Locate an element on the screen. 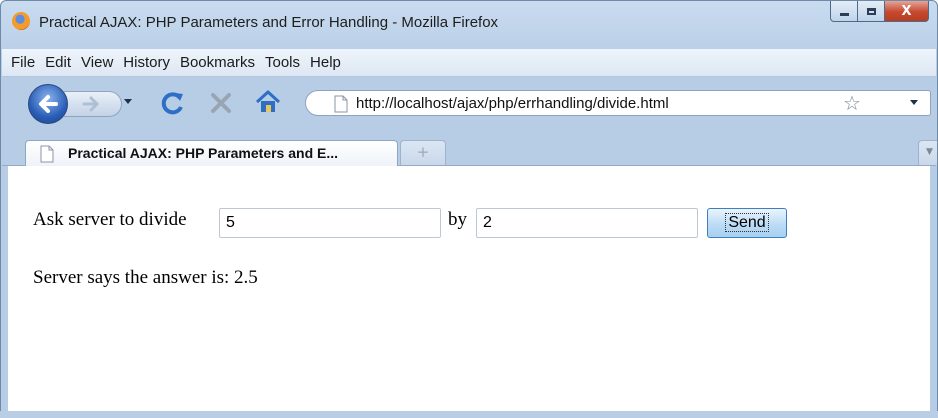  firefox-icon is located at coordinates (21, 21).